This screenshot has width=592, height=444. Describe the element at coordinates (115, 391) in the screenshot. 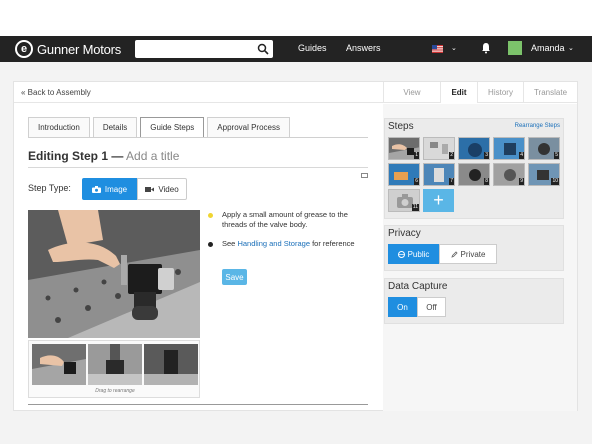

I see `drag-to-rearrange-note: Drag to rearrange` at that location.